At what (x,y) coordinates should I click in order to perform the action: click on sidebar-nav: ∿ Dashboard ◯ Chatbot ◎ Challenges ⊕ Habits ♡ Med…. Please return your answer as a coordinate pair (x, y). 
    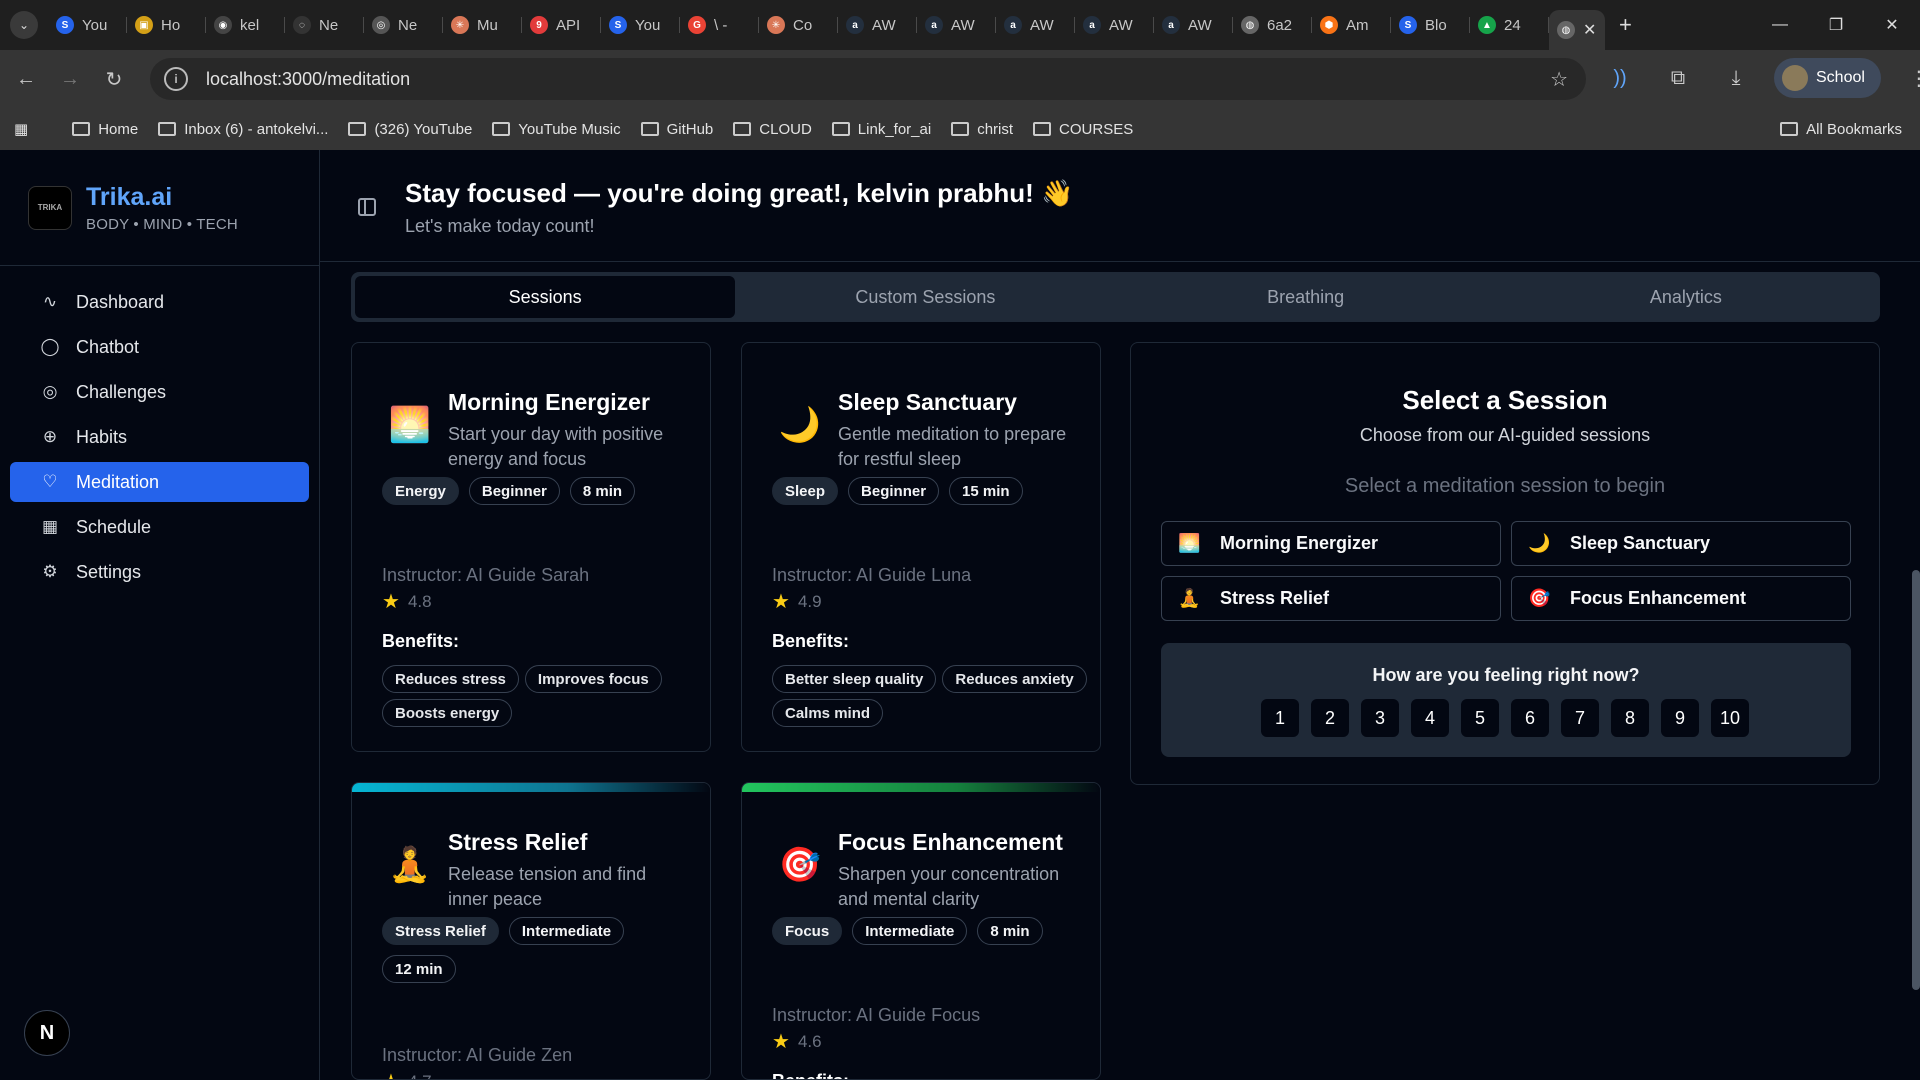
    Looking at the image, I should click on (159, 439).